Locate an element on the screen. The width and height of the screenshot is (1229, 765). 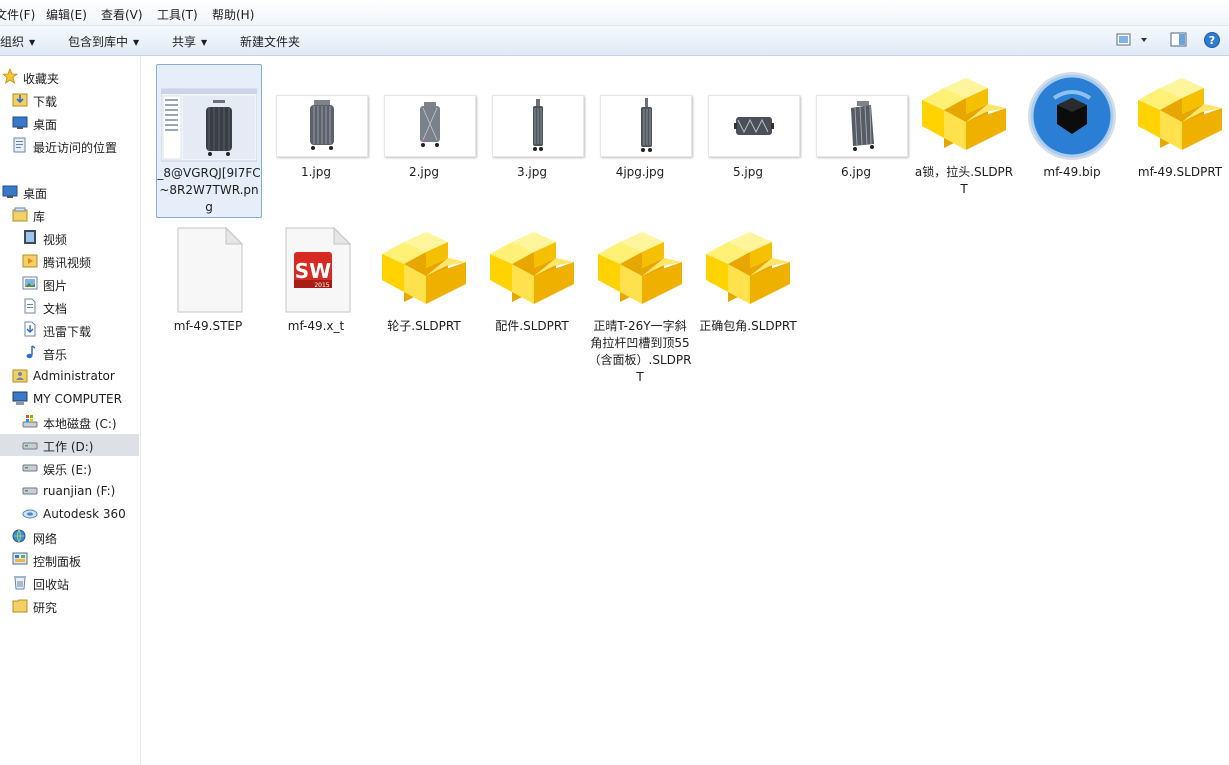
control-panel-icon is located at coordinates (20, 558).